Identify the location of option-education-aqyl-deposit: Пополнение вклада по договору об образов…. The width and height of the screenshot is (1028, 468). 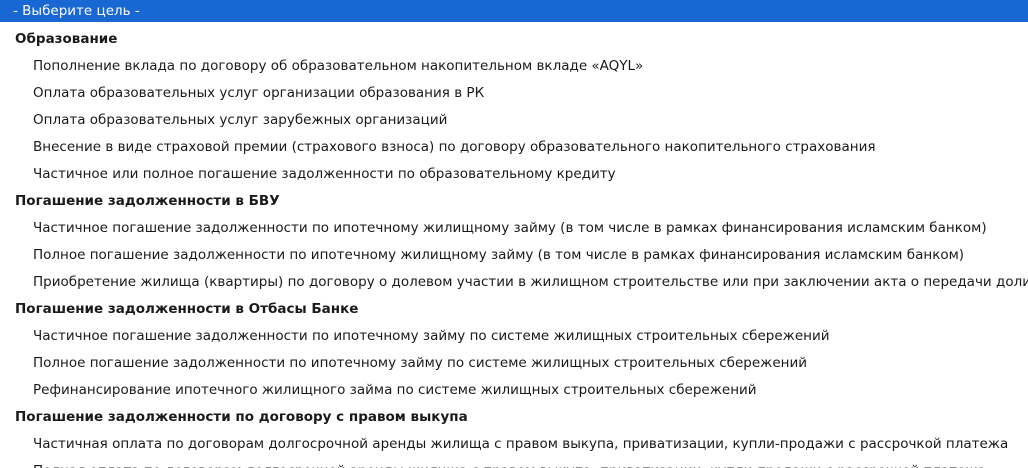
(514, 66).